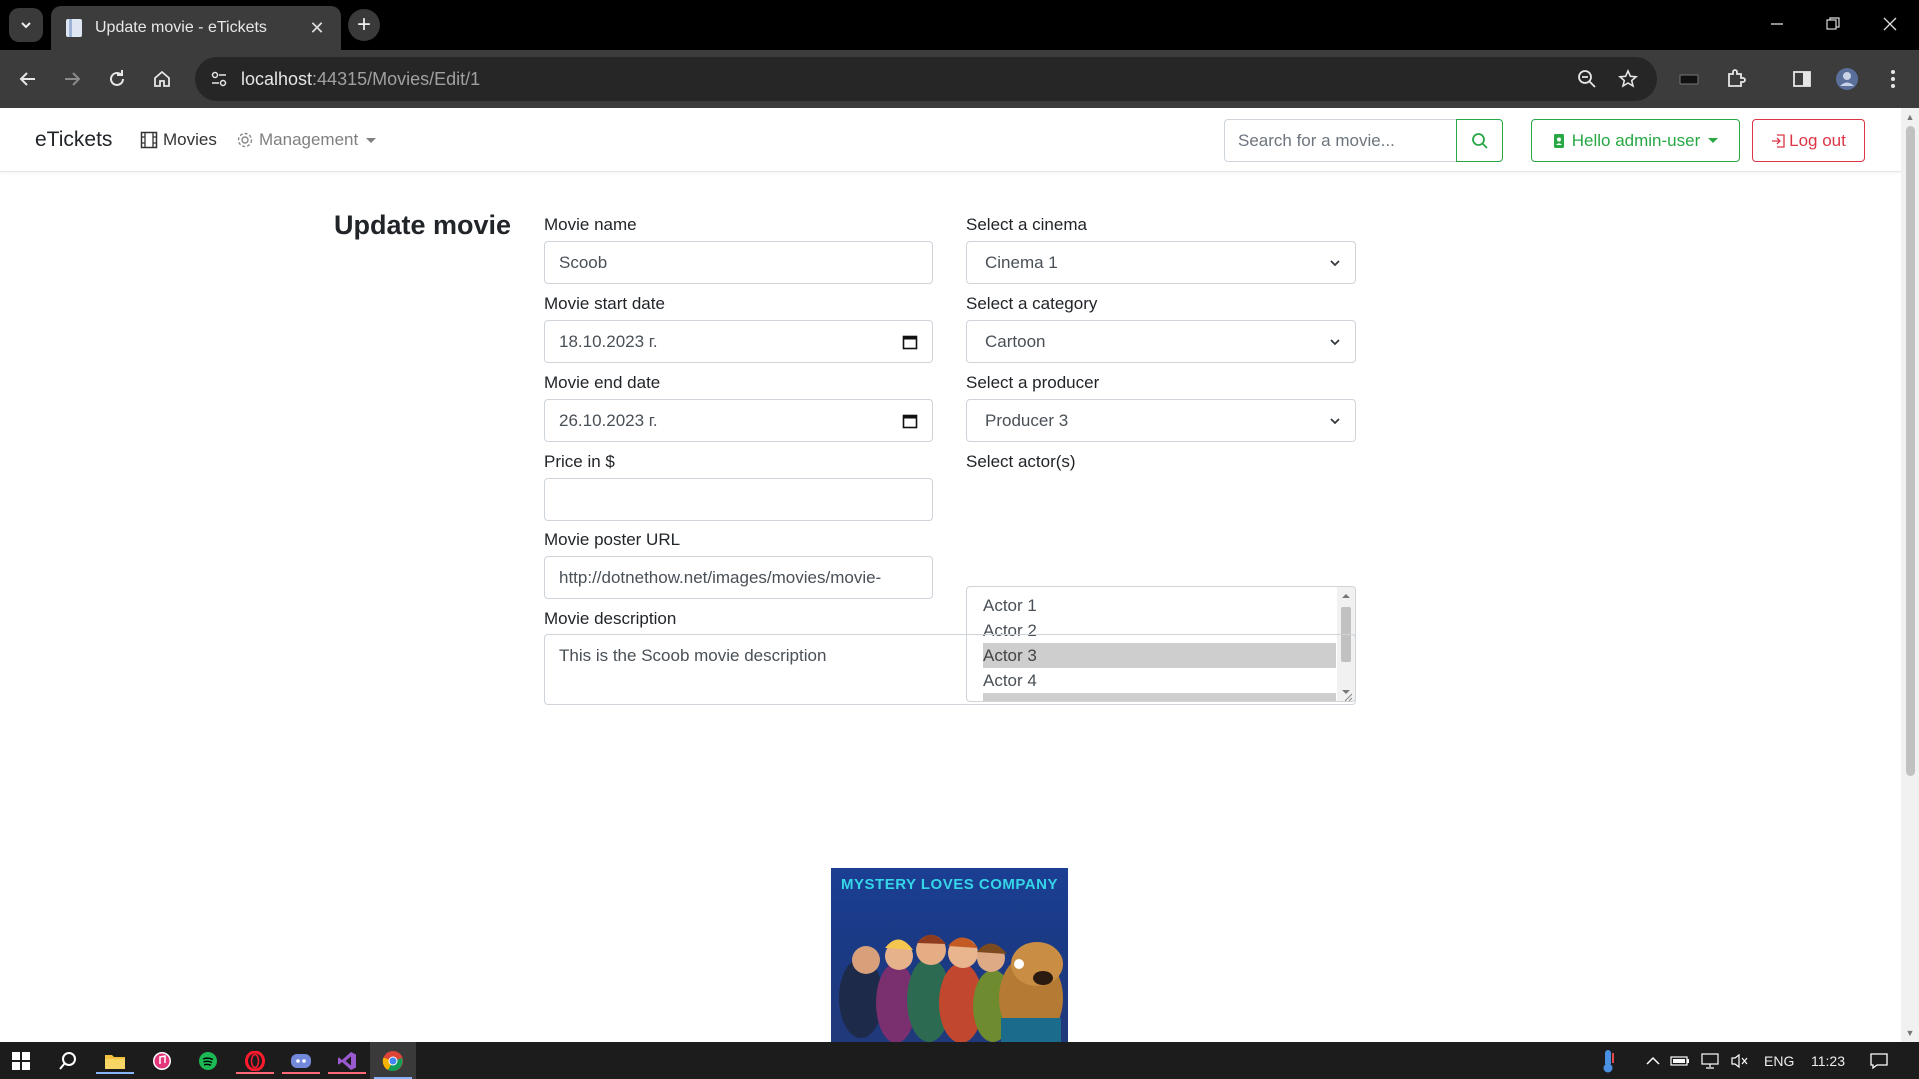  What do you see at coordinates (73, 140) in the screenshot?
I see `brand-logo: eTickets` at bounding box center [73, 140].